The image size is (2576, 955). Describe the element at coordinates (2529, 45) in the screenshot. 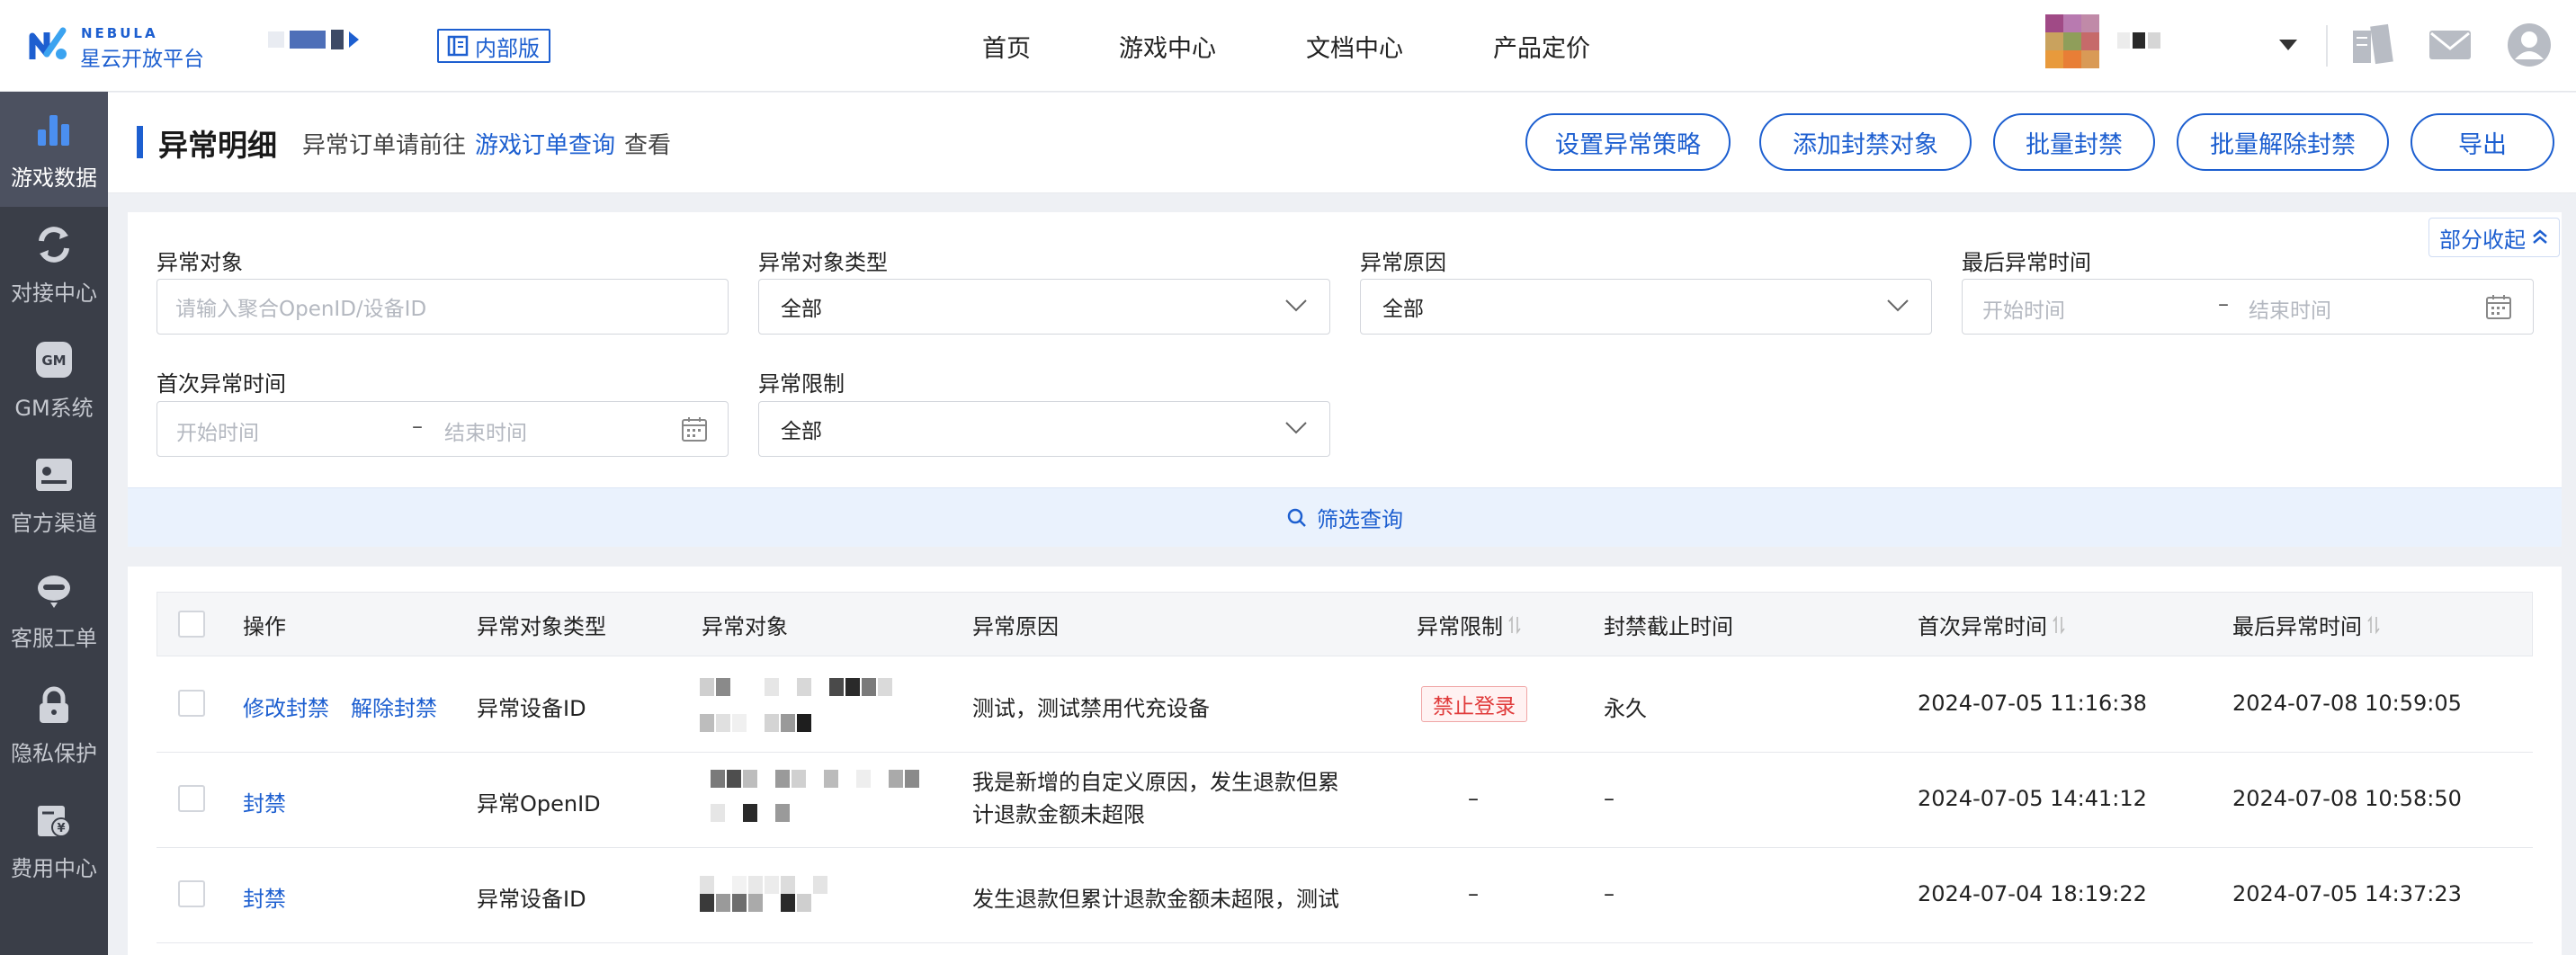

I see `user-profile-icon` at that location.